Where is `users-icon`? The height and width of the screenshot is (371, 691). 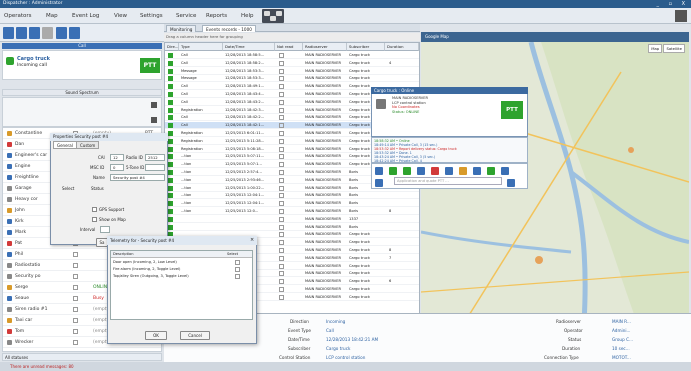
users-icon is located at coordinates (34, 33).